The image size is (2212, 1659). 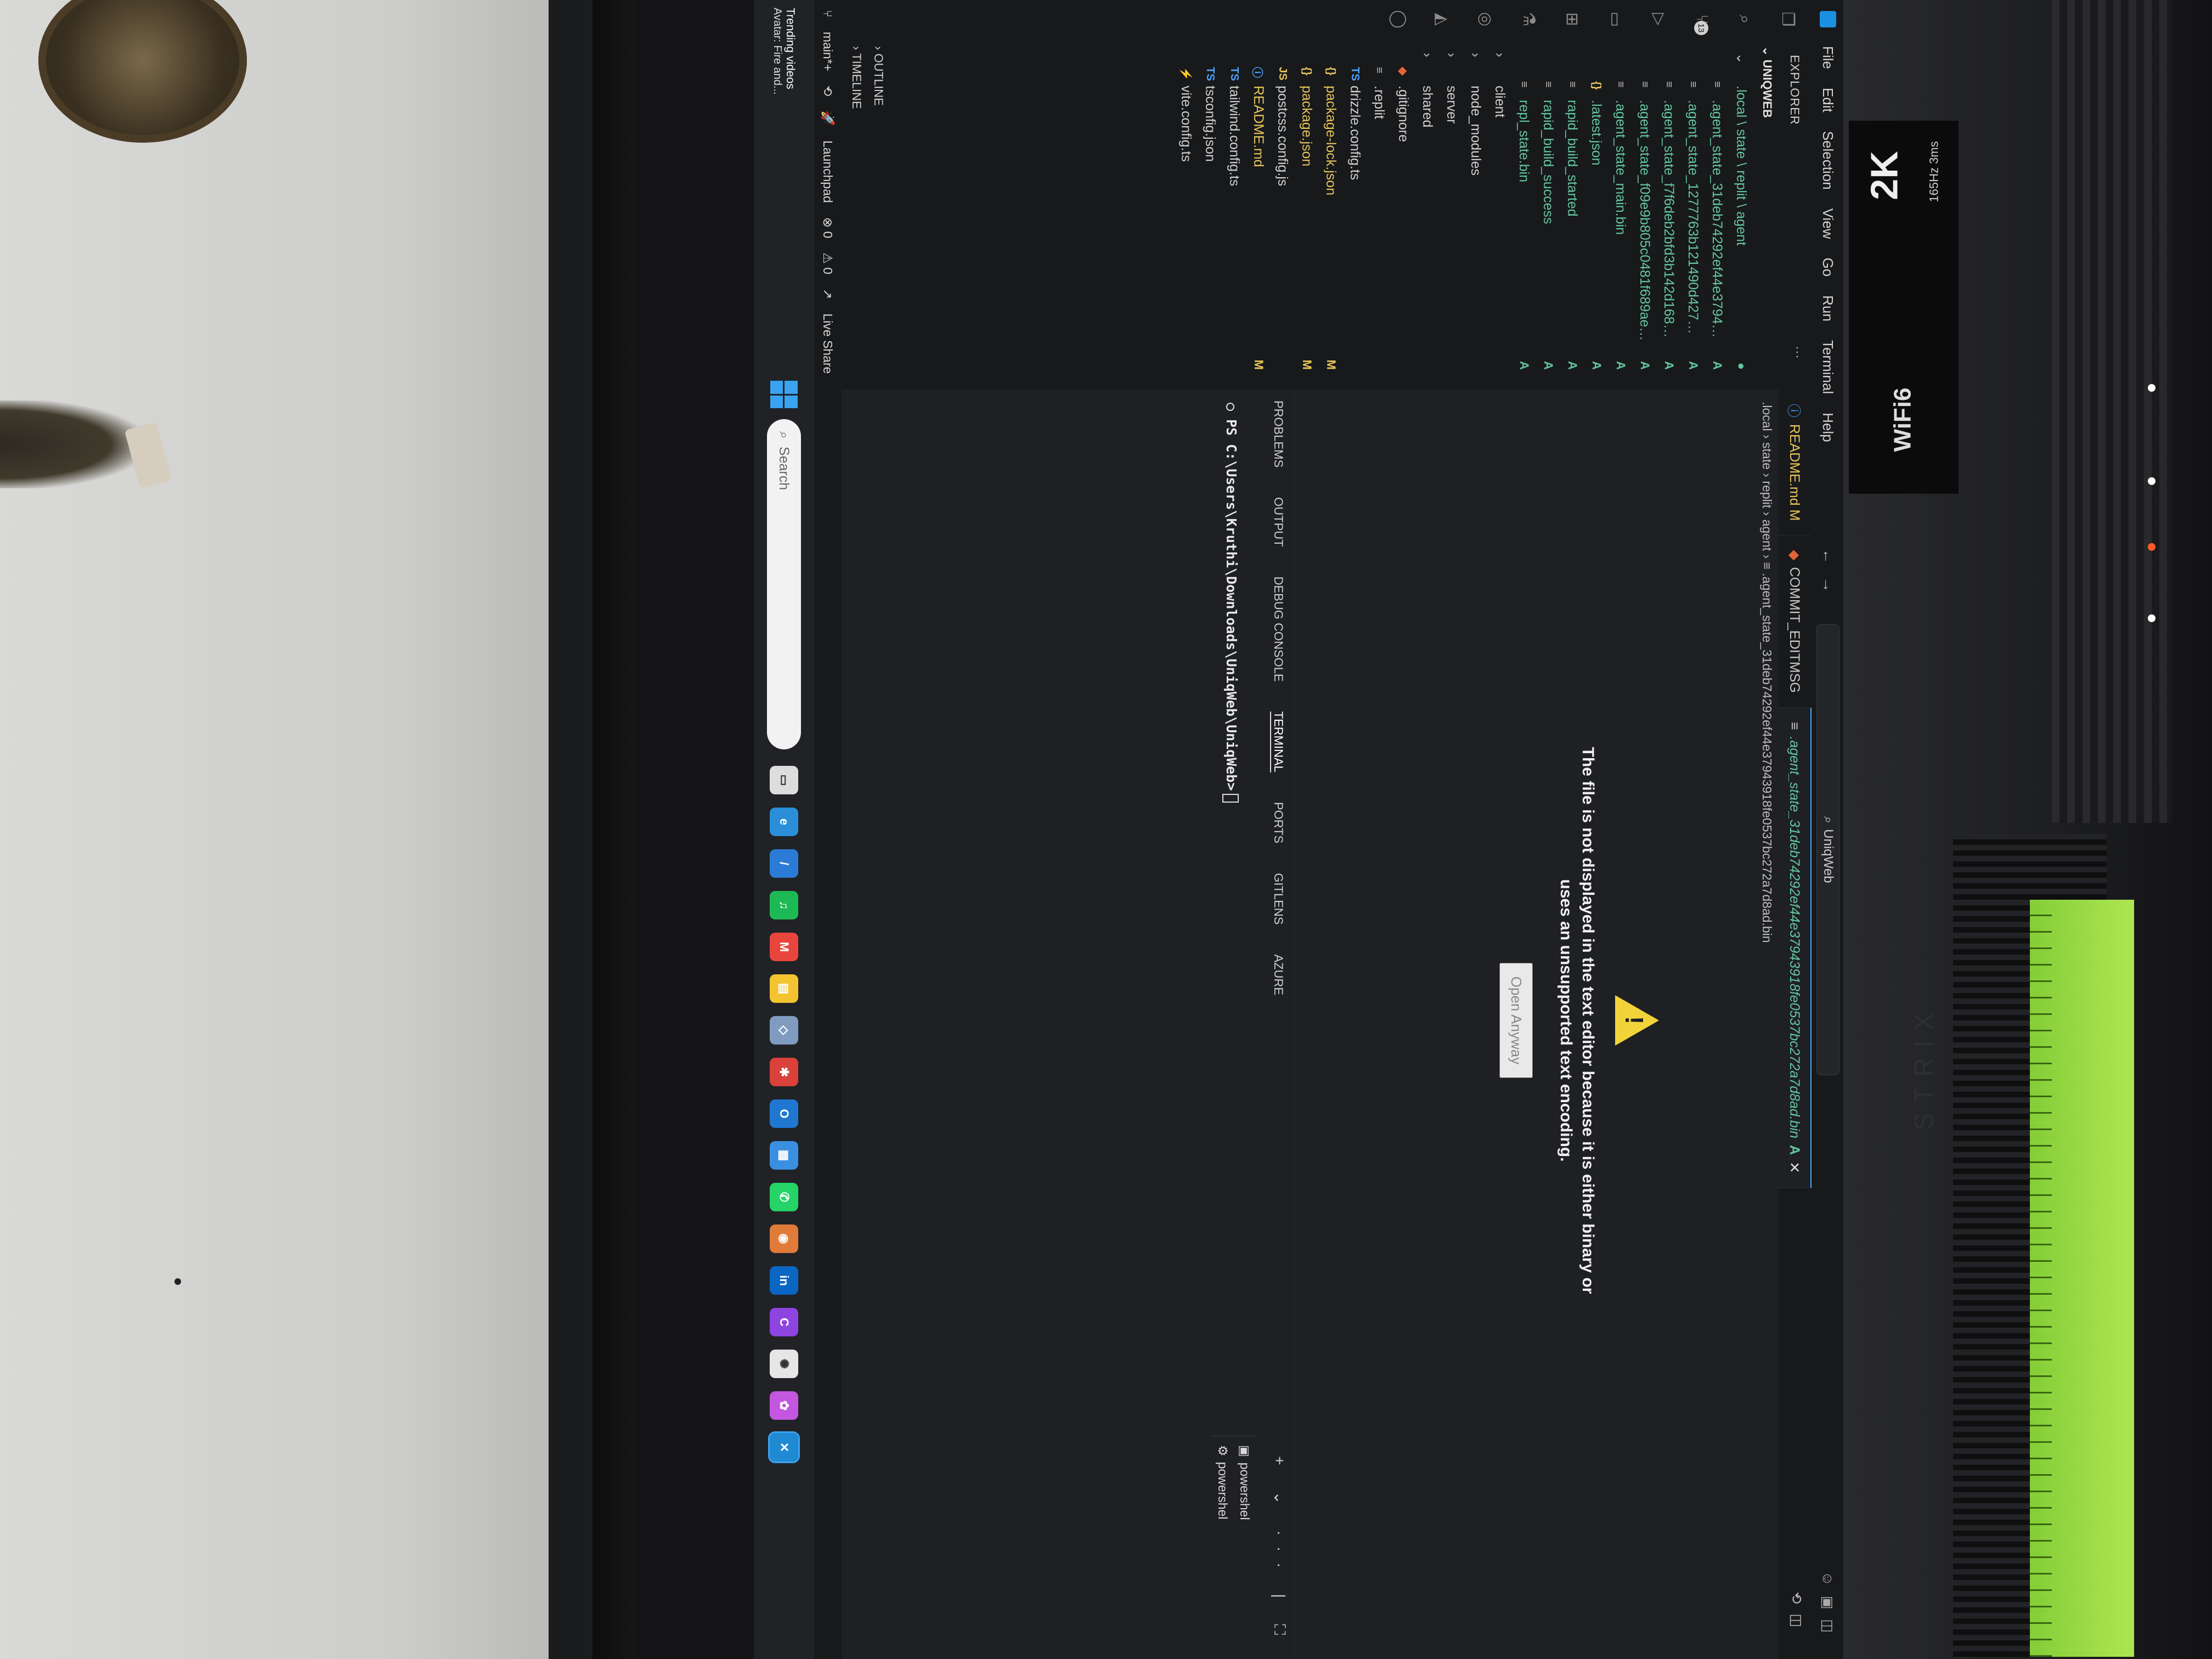 I want to click on command-center-search: ⌕ UniqWeb, so click(x=1827, y=849).